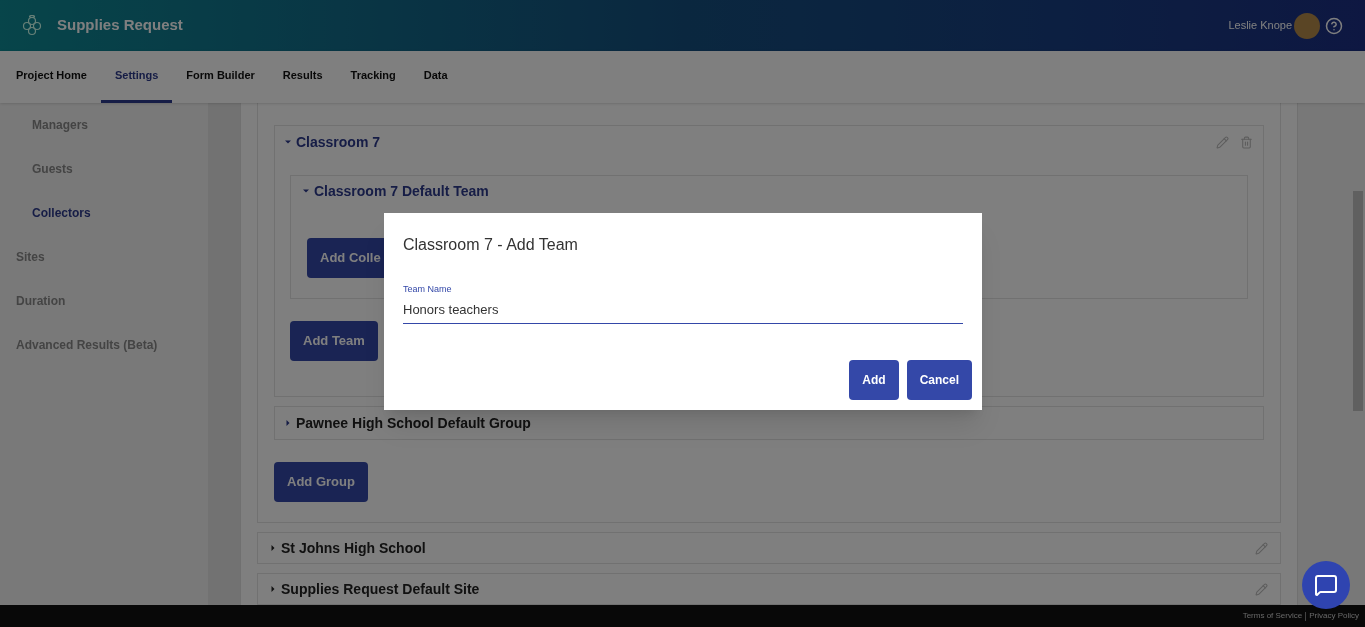  Describe the element at coordinates (373, 77) in the screenshot. I see `nav-tab: Tracking` at that location.